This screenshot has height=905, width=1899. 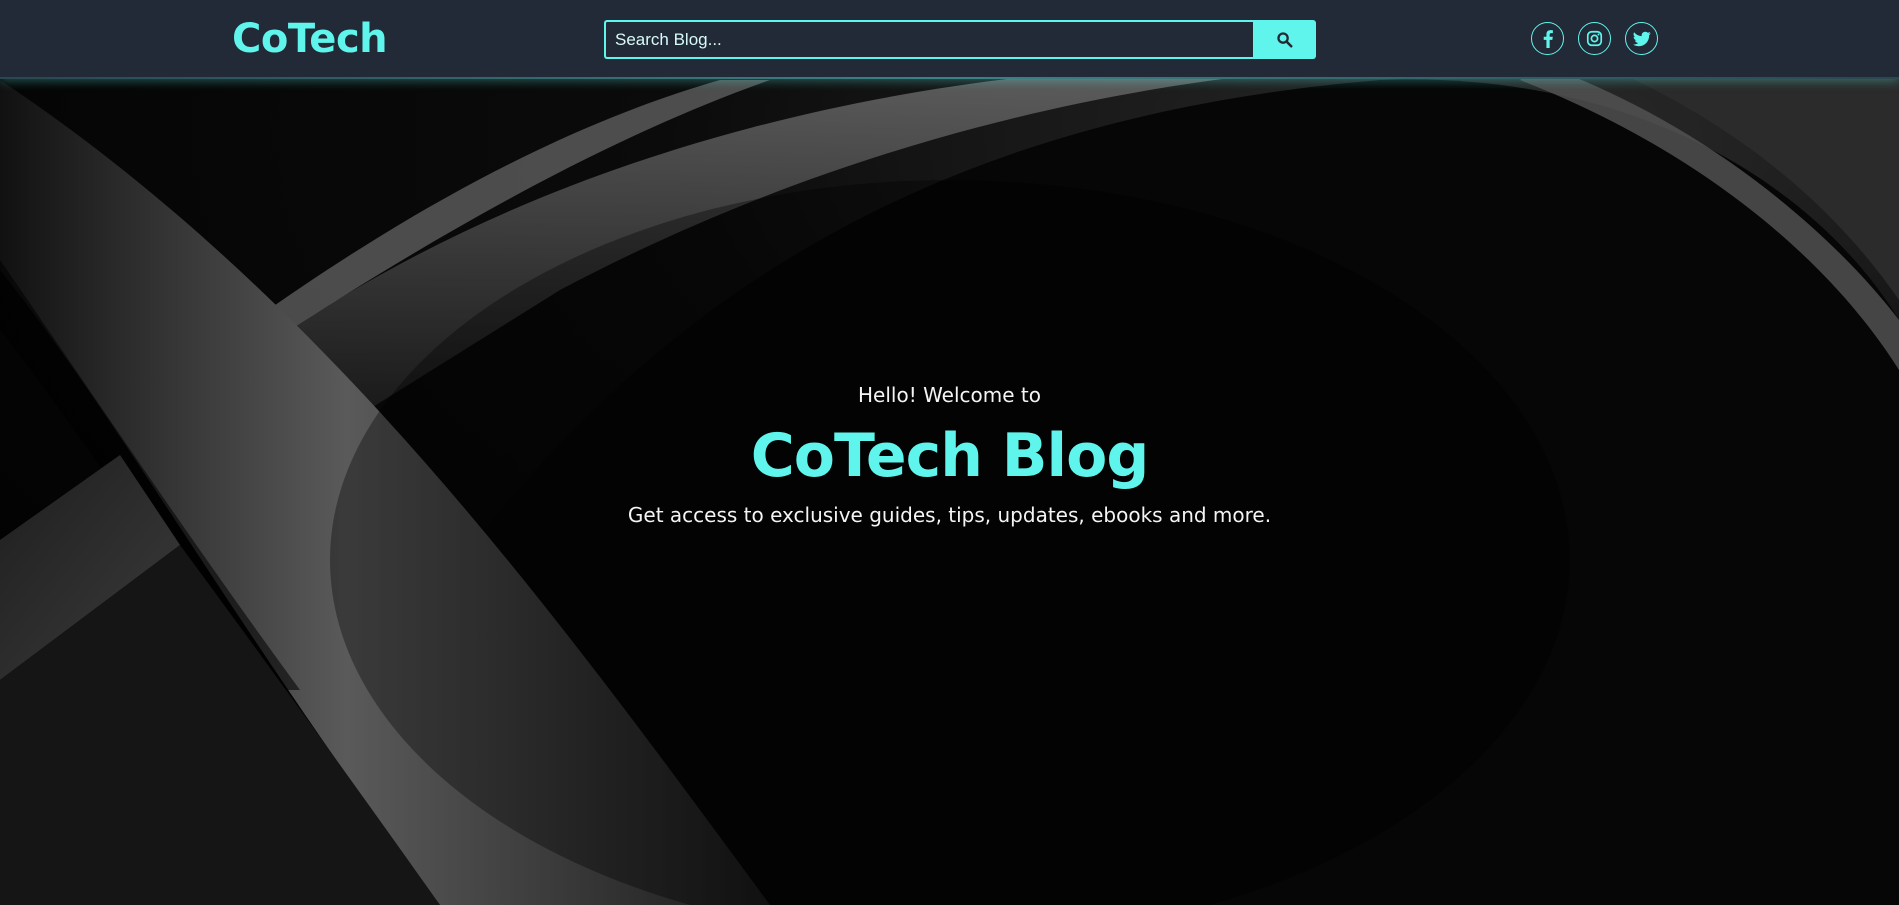 I want to click on search-button, so click(x=1284, y=39).